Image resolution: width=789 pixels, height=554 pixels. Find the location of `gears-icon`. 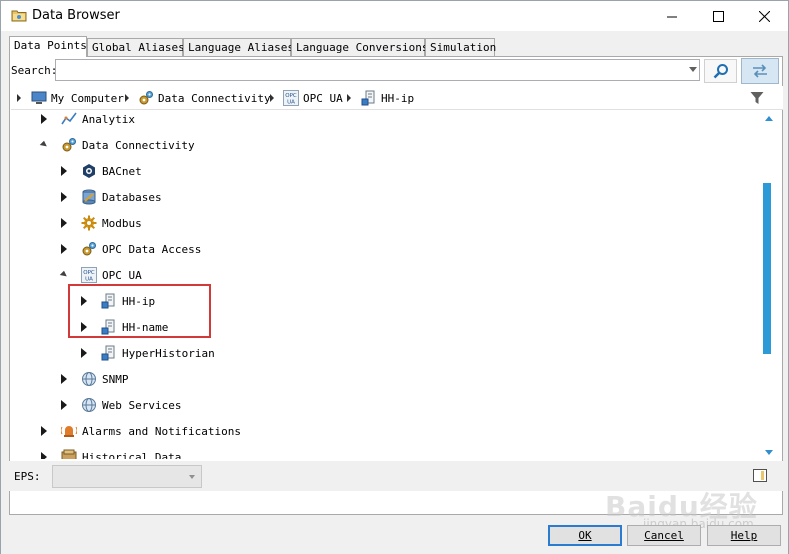

gears-icon is located at coordinates (146, 98).